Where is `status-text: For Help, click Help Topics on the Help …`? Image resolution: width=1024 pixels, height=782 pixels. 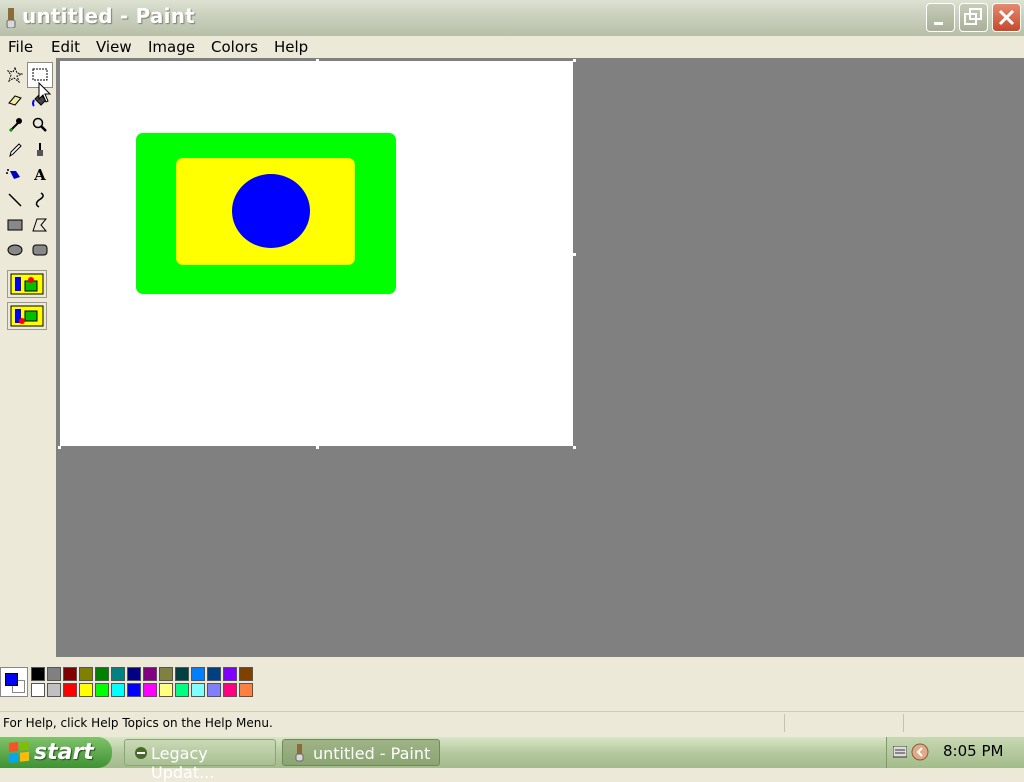 status-text: For Help, click Help Topics on the Help … is located at coordinates (138, 723).